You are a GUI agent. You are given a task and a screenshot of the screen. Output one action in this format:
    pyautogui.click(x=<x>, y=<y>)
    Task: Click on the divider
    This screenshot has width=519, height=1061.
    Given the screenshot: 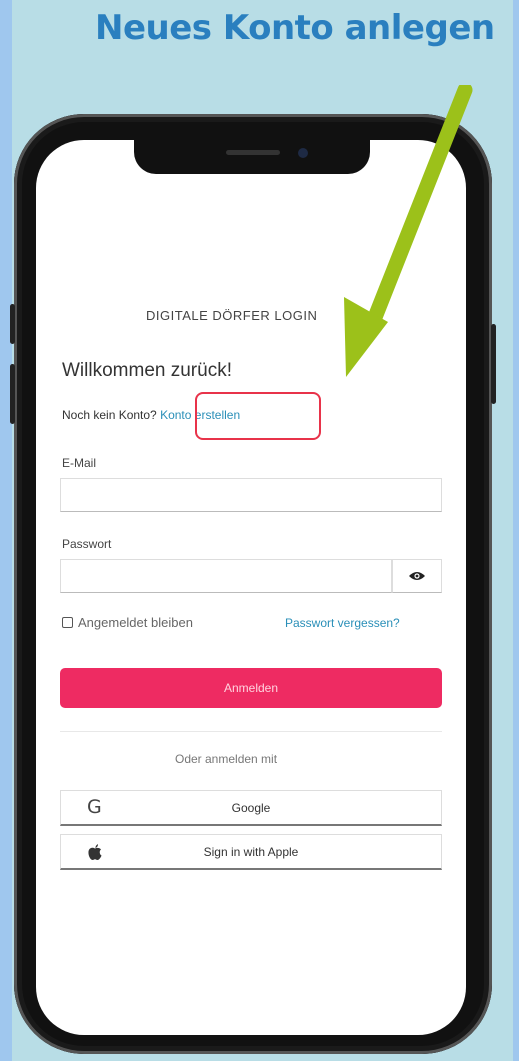 What is the action you would take?
    pyautogui.click(x=251, y=731)
    